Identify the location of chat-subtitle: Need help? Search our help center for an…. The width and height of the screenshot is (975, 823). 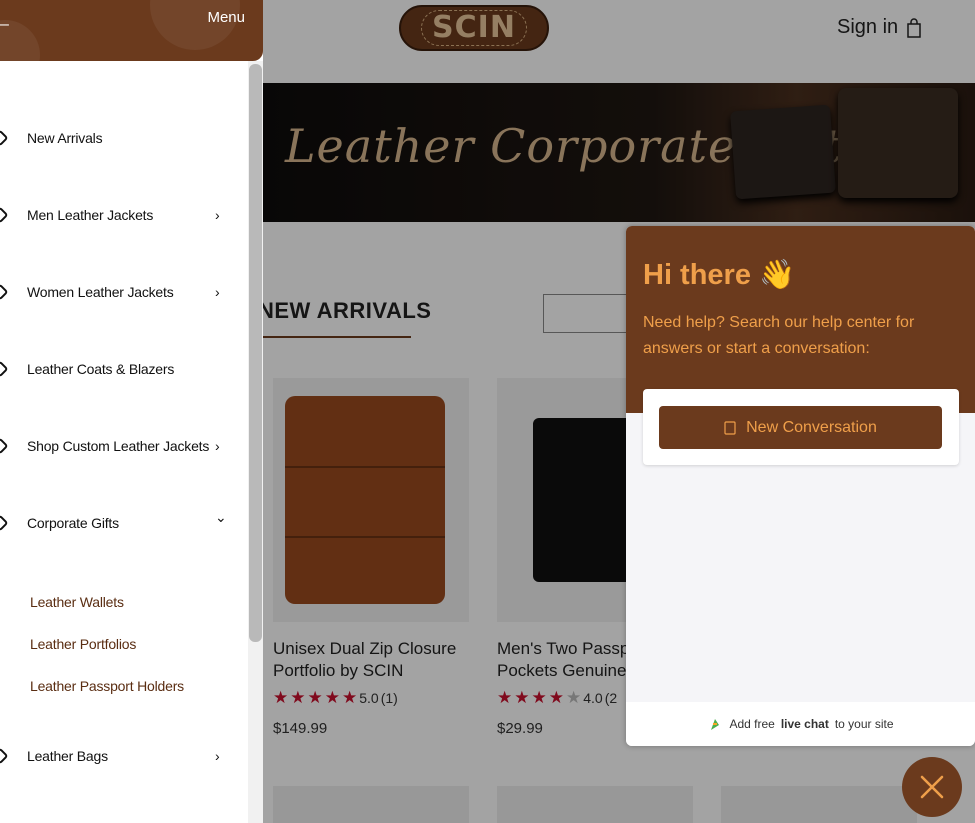
(779, 335).